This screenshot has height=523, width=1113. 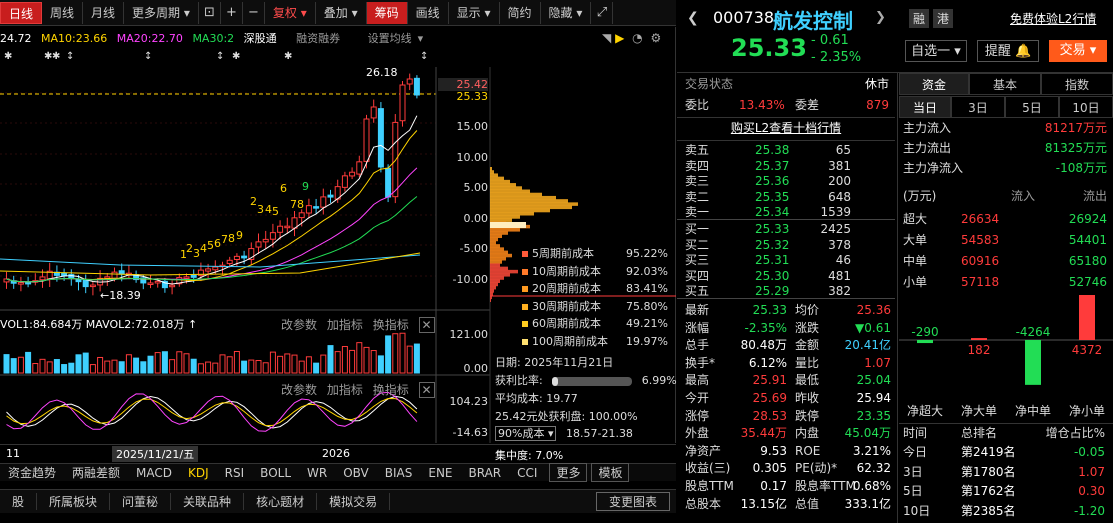 I want to click on quote-label: 金额, so click(x=807, y=345).